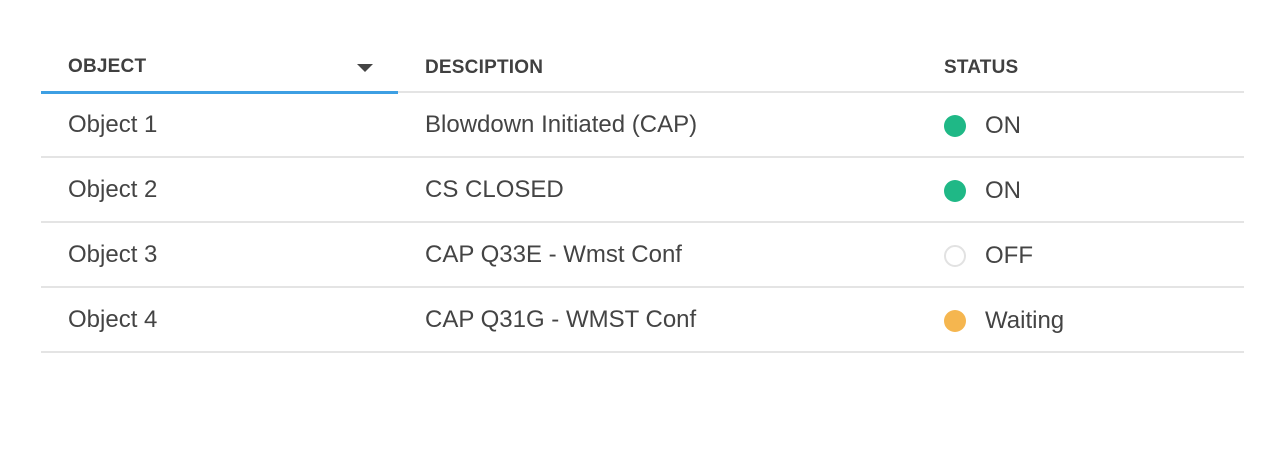  What do you see at coordinates (642, 68) in the screenshot?
I see `table-header-row: OBJECT DESCIPTION STATUS` at bounding box center [642, 68].